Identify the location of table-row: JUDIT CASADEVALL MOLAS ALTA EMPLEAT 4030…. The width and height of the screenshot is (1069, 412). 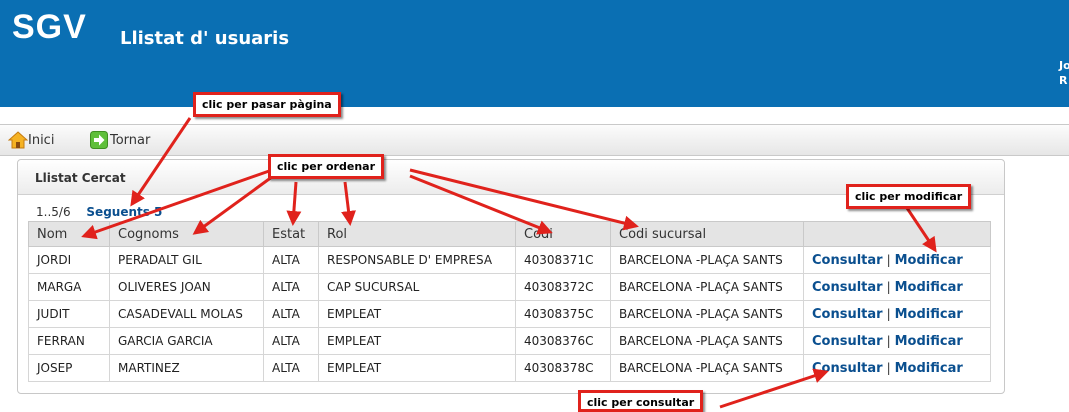
(509, 314).